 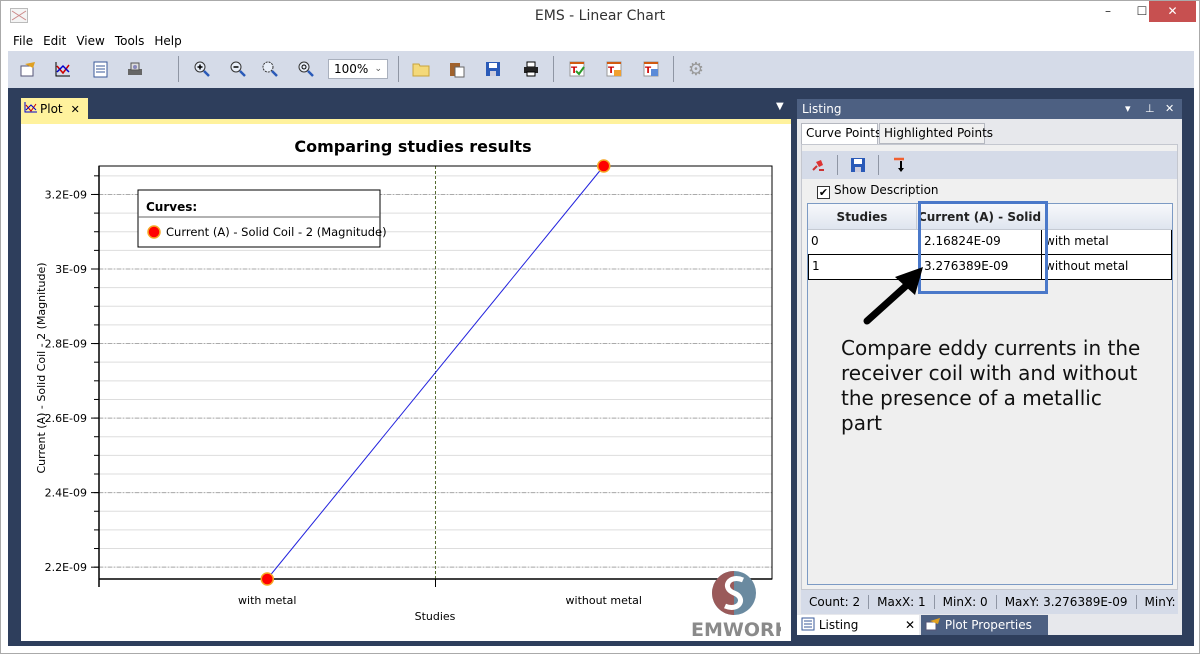 I want to click on tab-plot-properties-label: Plot Properties, so click(x=988, y=625).